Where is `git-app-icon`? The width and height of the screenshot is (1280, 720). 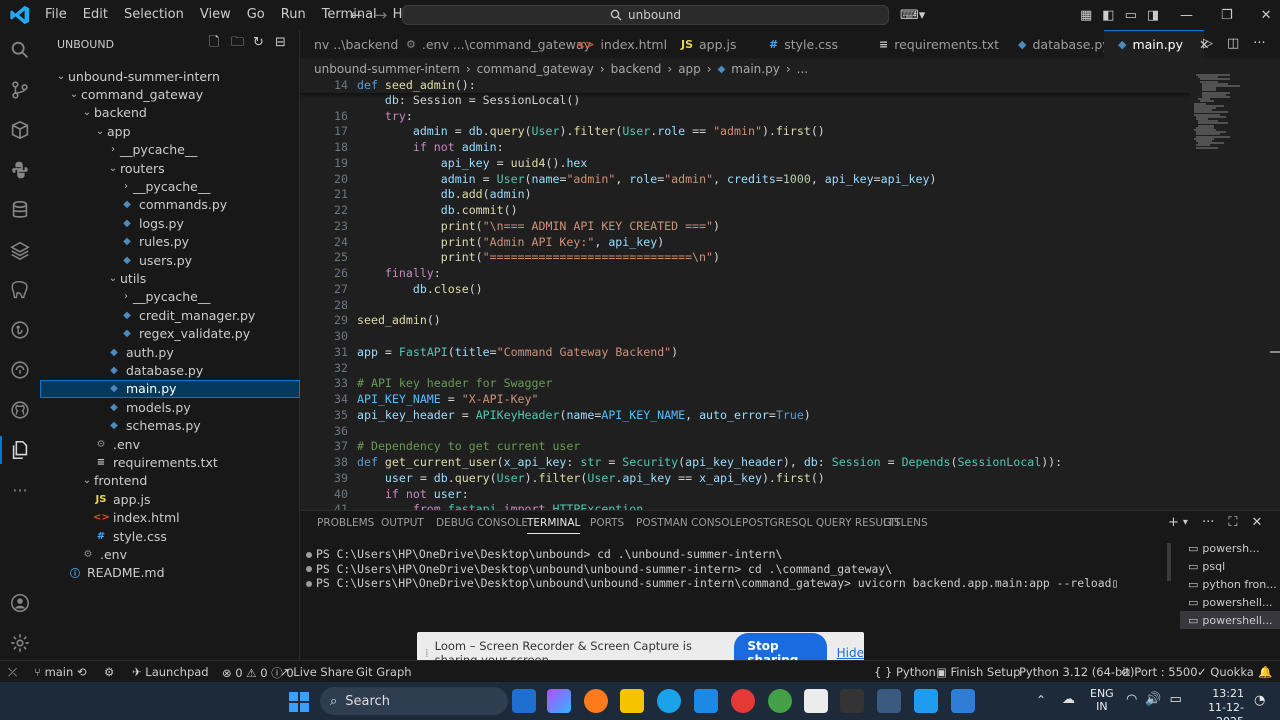
git-app-icon is located at coordinates (816, 701).